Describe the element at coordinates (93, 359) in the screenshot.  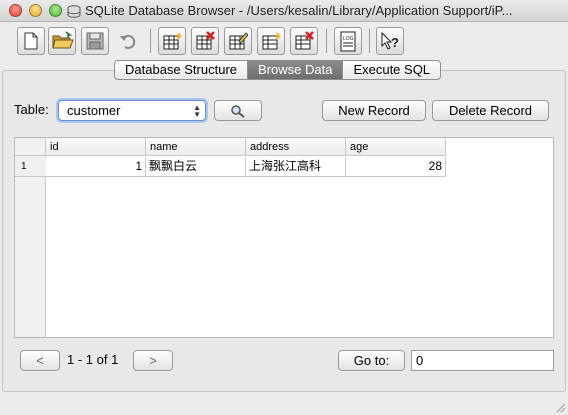
I see `page-info: 1 - 1 of 1` at that location.